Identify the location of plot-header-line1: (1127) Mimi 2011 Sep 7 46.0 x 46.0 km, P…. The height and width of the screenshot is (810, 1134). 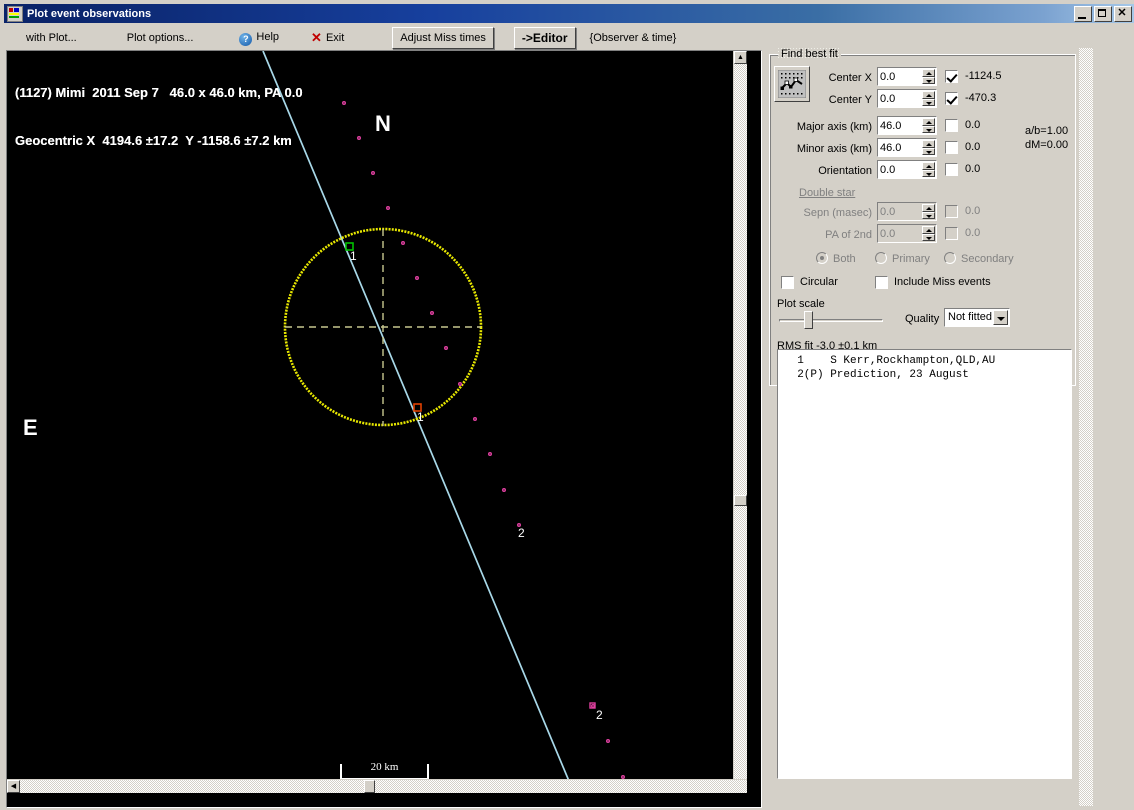
(159, 92).